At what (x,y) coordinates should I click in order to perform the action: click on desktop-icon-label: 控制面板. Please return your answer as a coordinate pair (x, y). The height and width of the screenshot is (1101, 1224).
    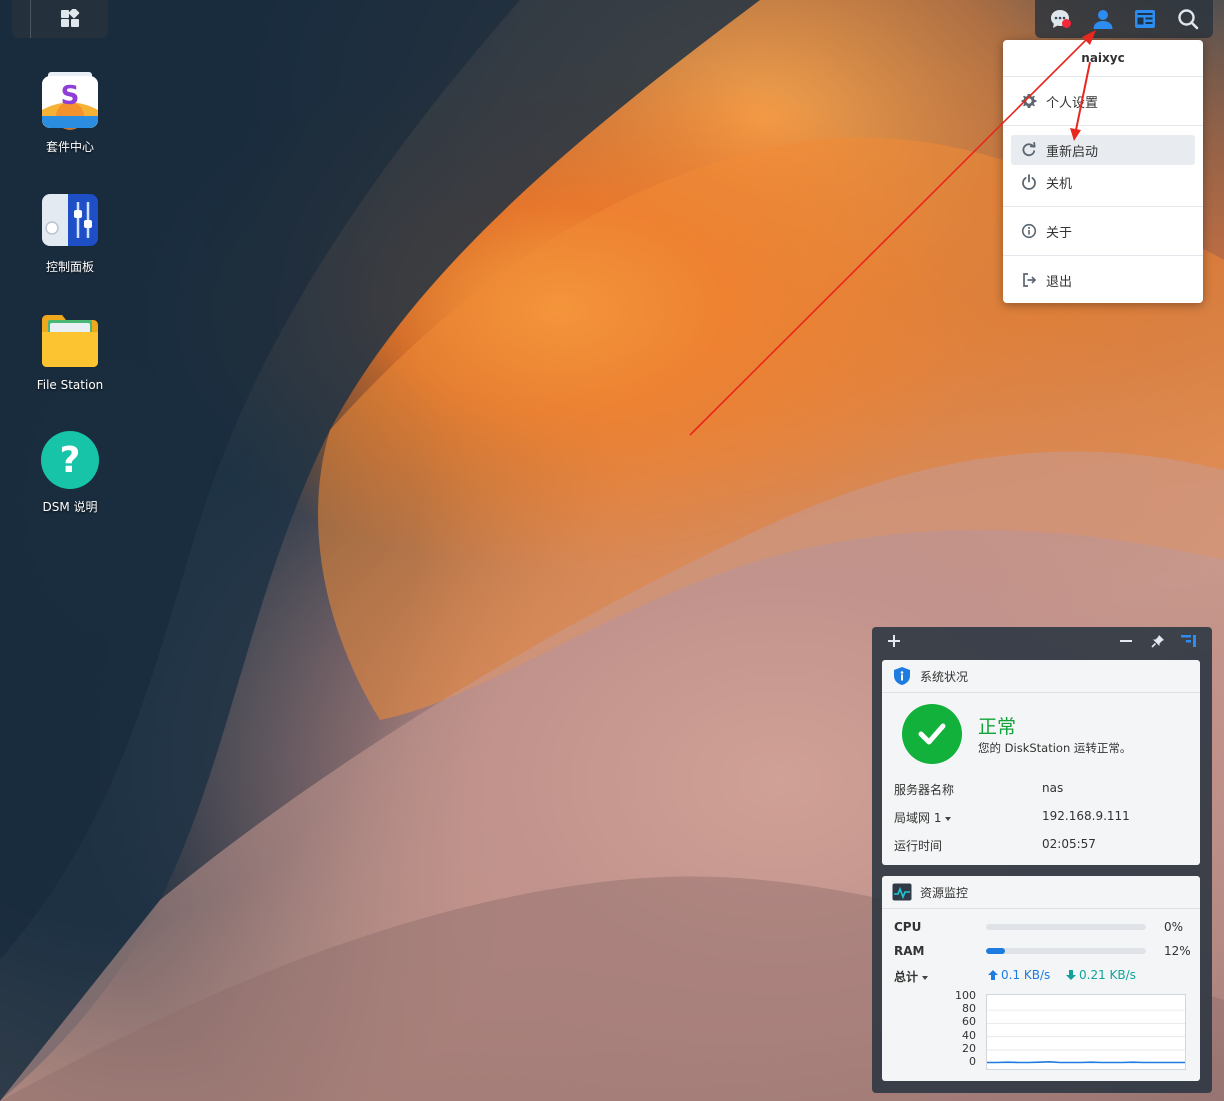
    Looking at the image, I should click on (69, 267).